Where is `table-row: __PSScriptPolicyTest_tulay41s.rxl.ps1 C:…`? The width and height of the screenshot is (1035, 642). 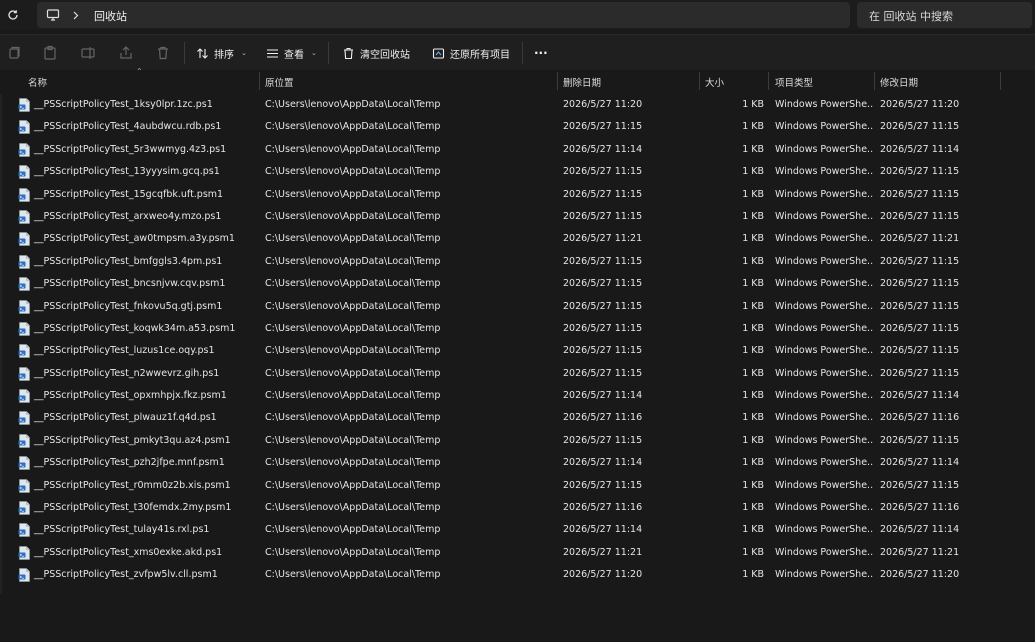
table-row: __PSScriptPolicyTest_tulay41s.rxl.ps1 C:… is located at coordinates (517, 530).